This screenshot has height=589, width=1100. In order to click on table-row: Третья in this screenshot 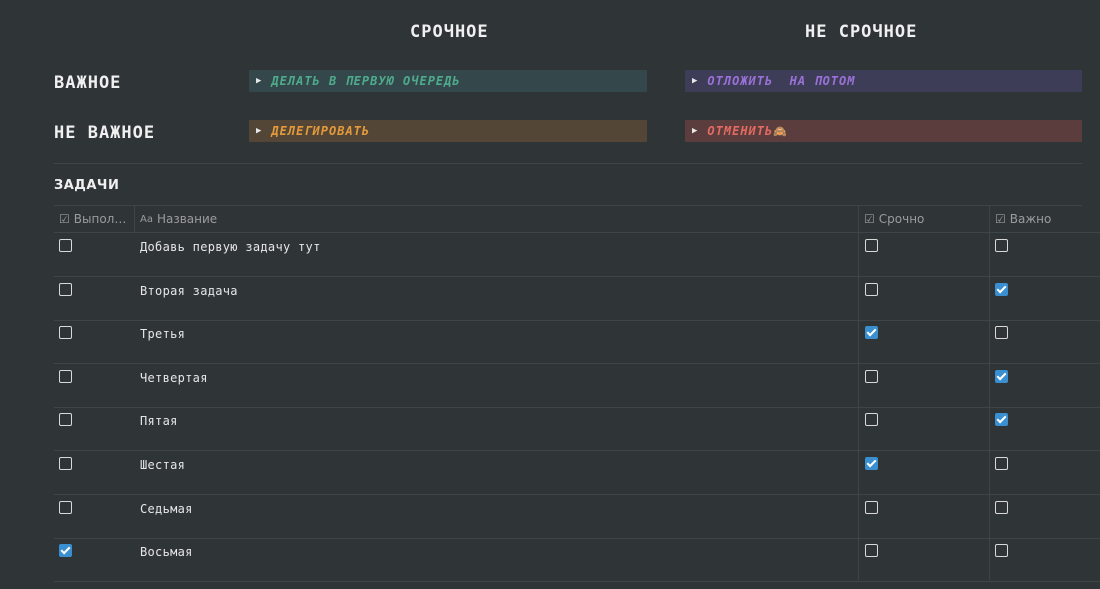, I will do `click(577, 342)`.